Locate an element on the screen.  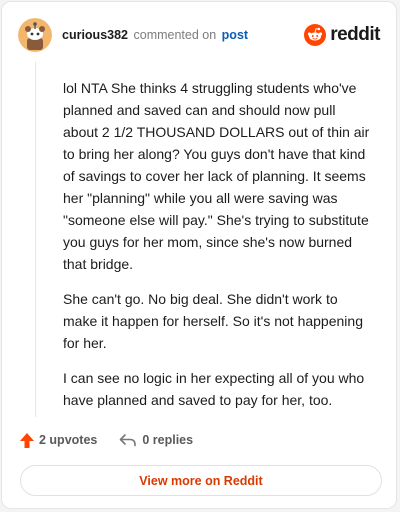
upvote-count: 2 upvotes is located at coordinates (68, 440).